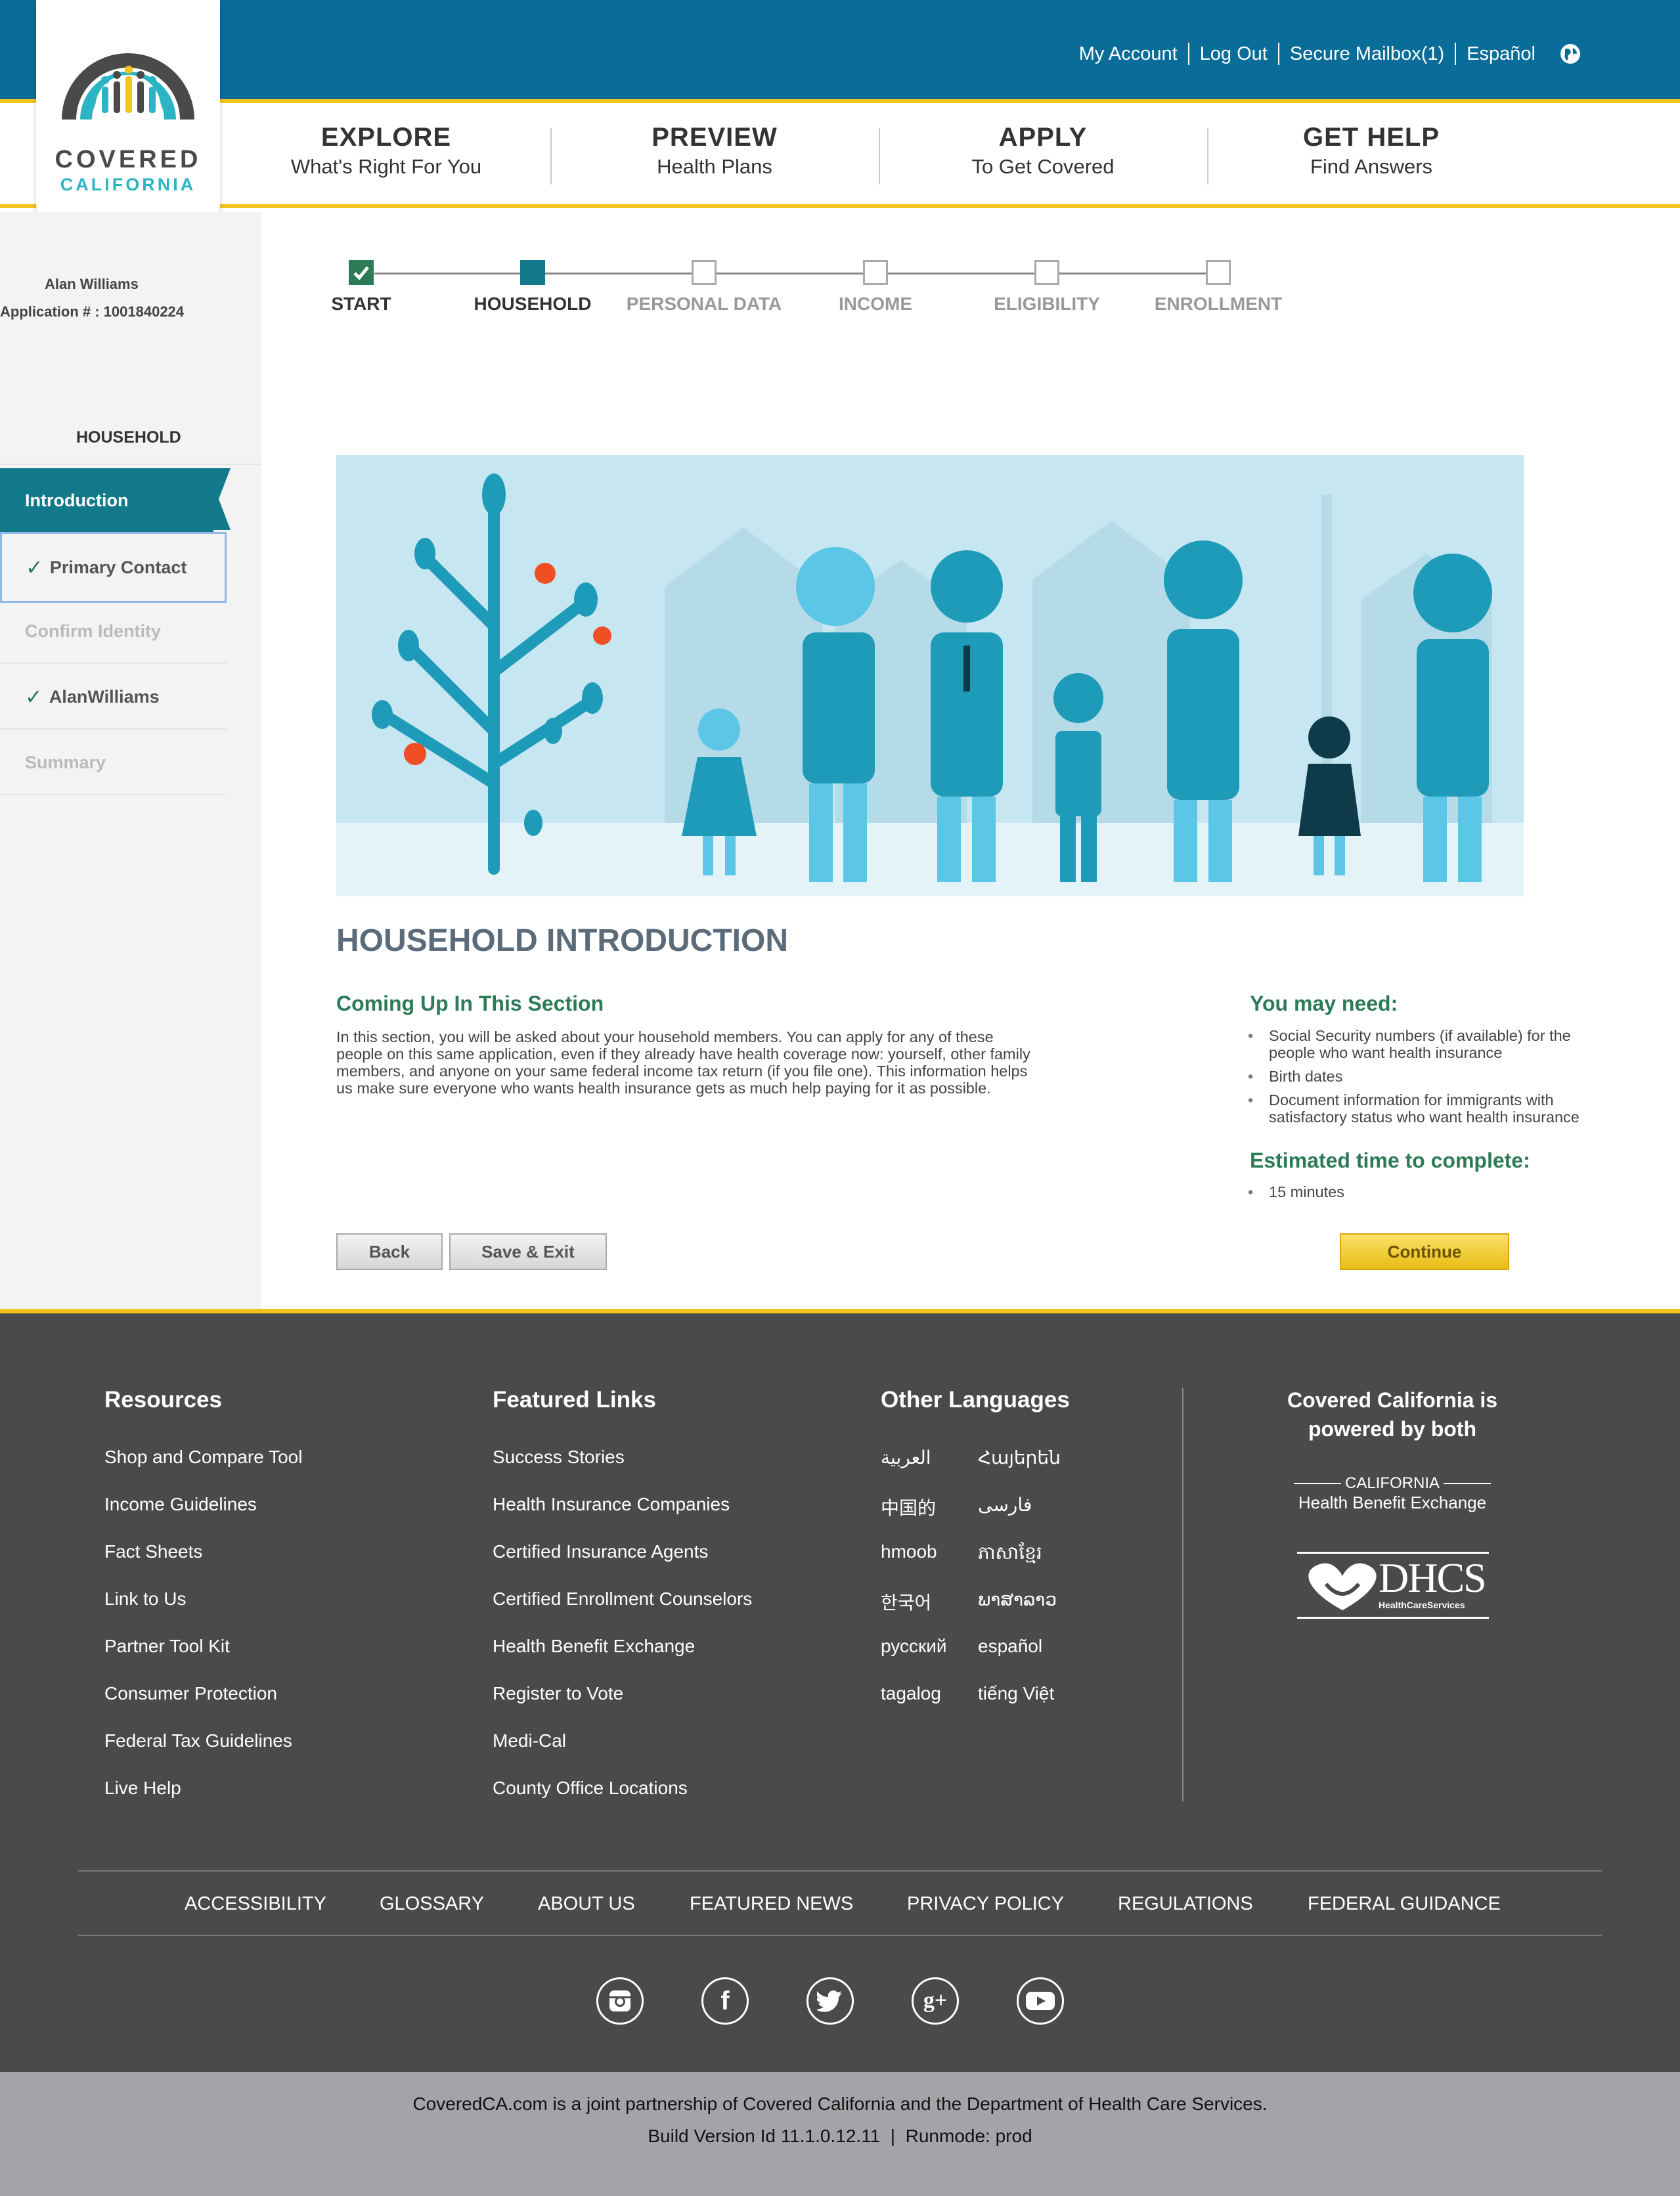  Describe the element at coordinates (1392, 1400) in the screenshot. I see `partners-heading-line: Covered California is` at that location.